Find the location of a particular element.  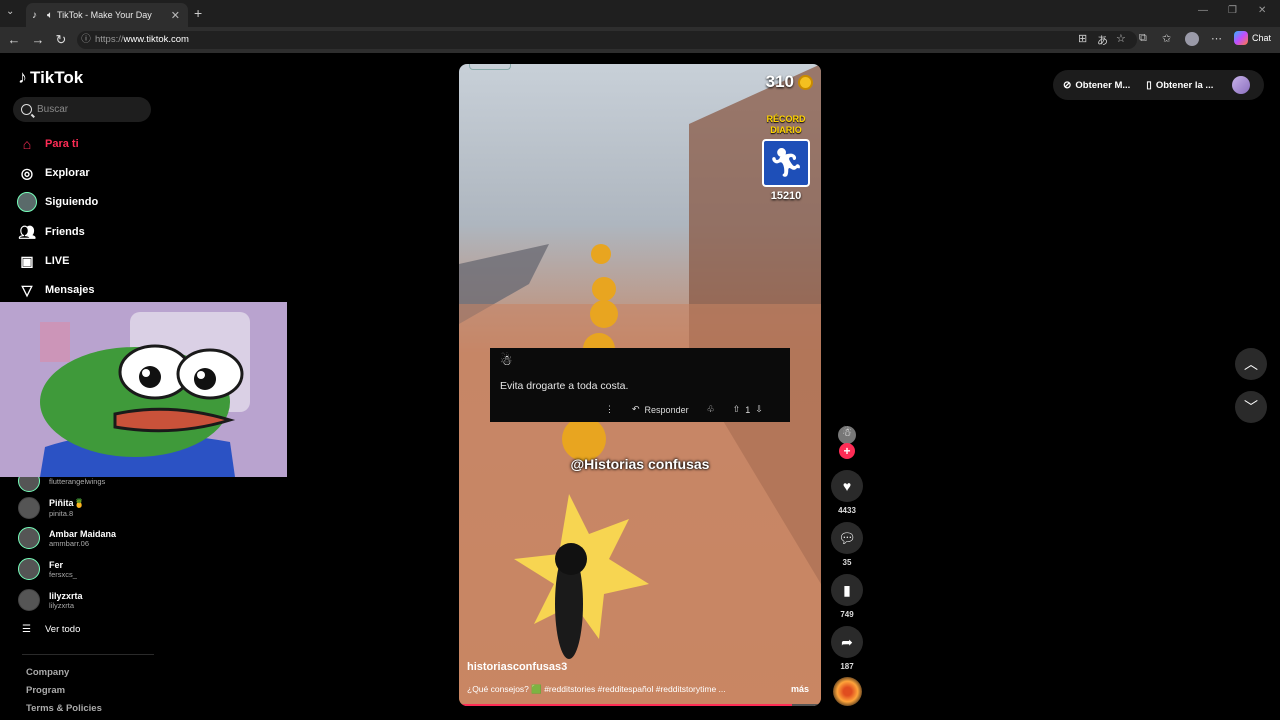

comment-button: 💬︎ 35 is located at coordinates (847, 544).